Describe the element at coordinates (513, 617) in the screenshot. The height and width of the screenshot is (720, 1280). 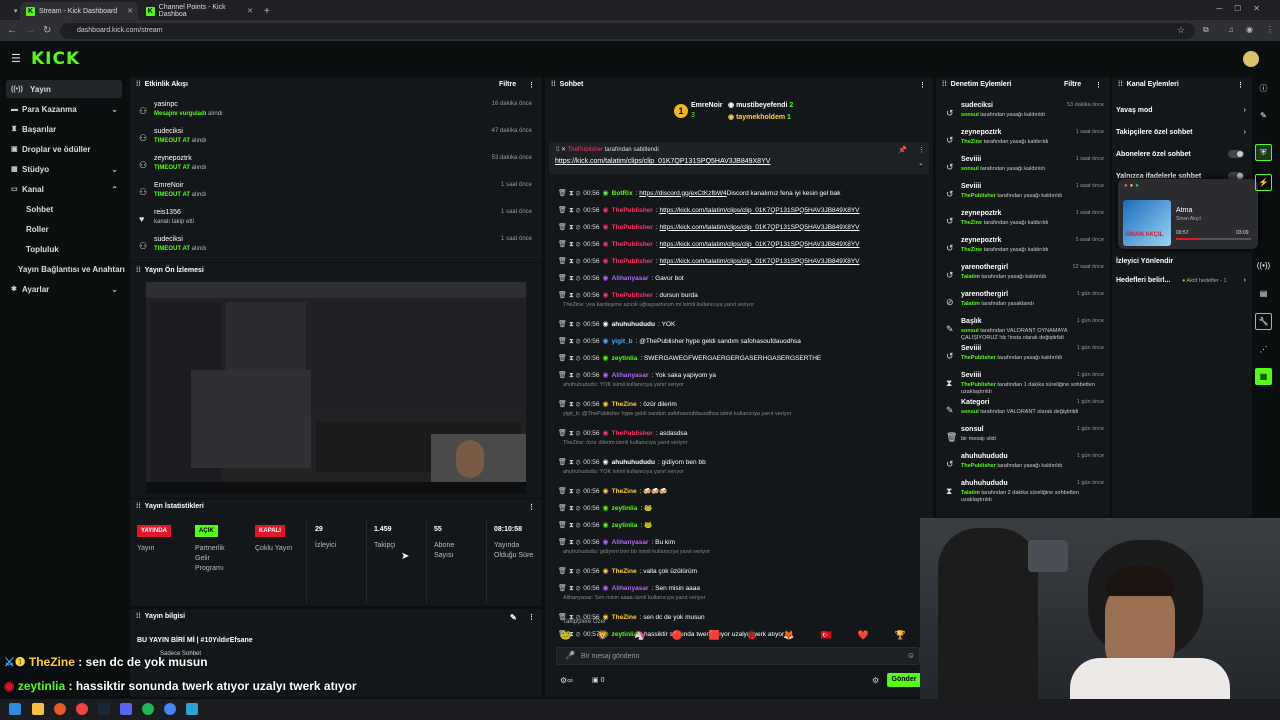
I see `edit-pencil-icon: ✎` at that location.